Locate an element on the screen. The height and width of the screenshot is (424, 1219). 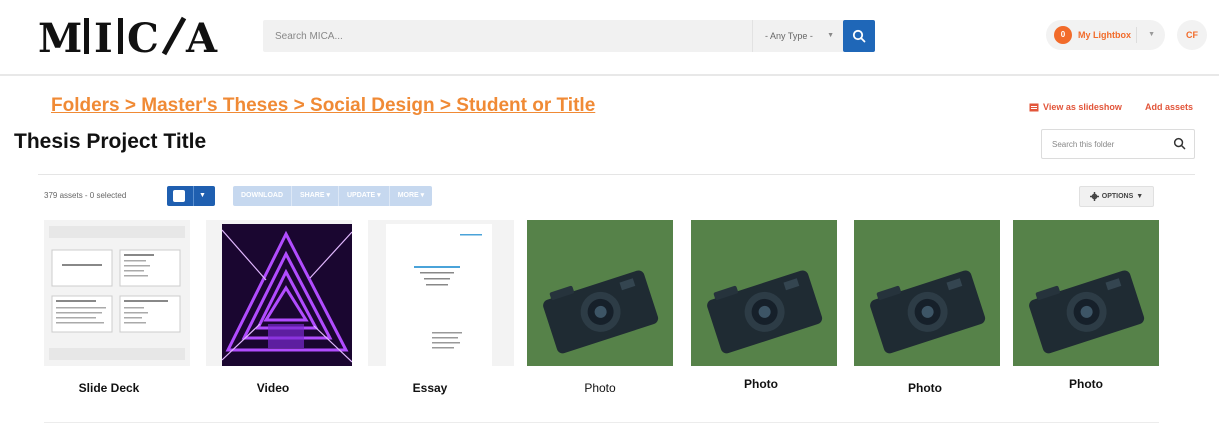
view-slideshow-link: View as slideshow is located at coordinates (1075, 107).